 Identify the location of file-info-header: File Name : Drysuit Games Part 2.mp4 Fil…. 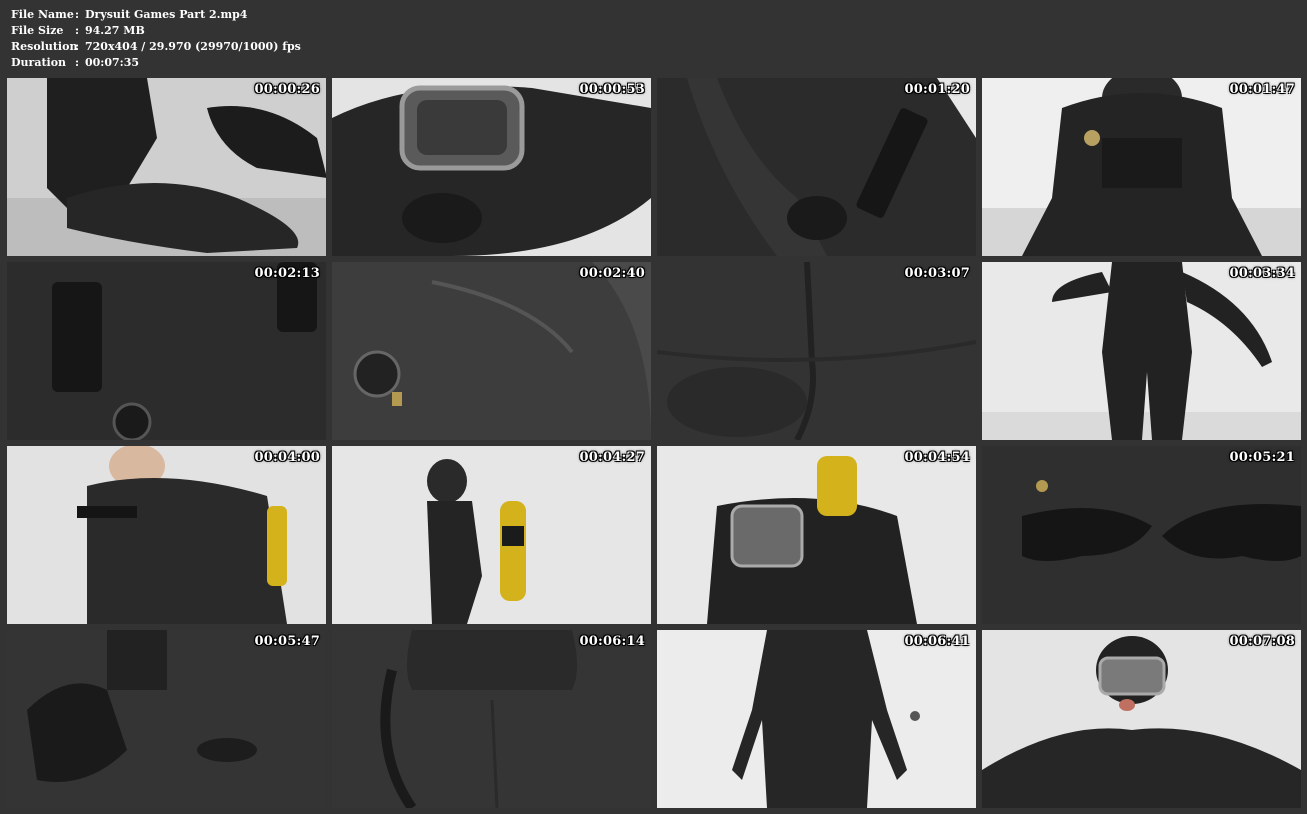
(156, 39).